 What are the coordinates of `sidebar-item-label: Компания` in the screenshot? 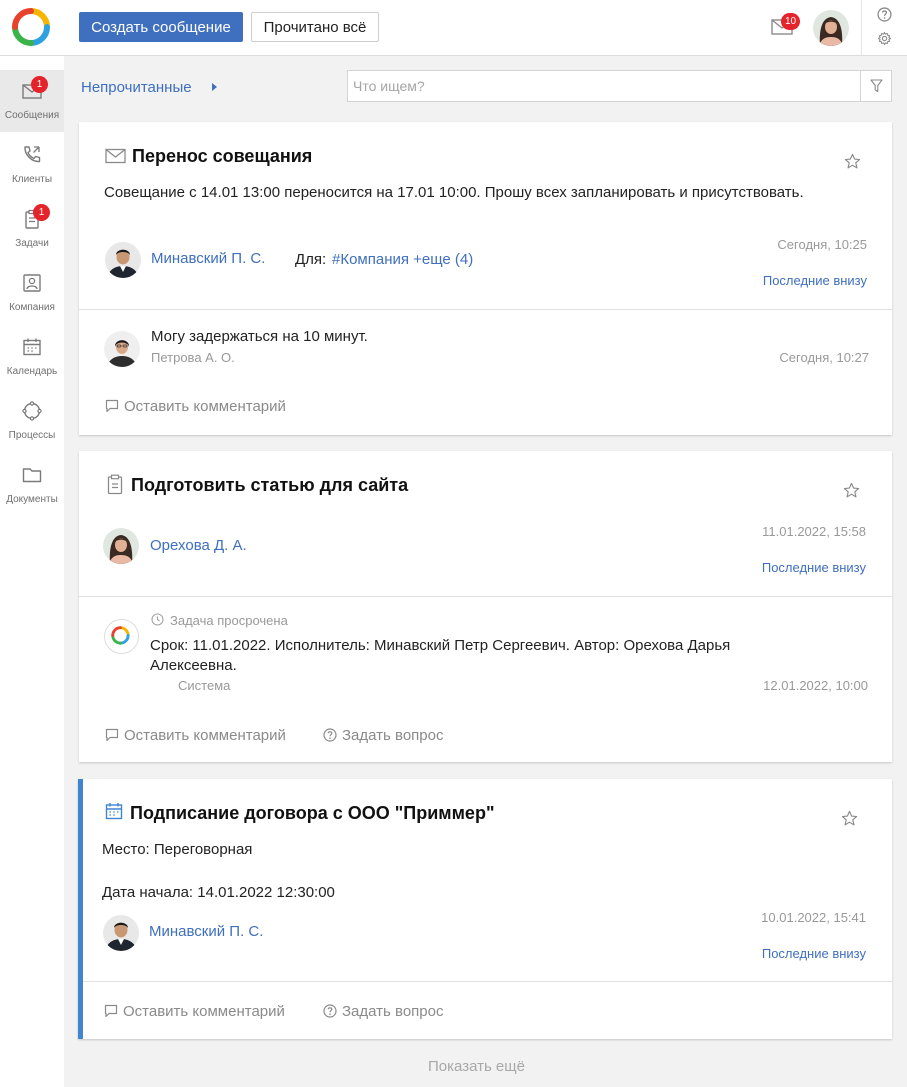 It's located at (32, 307).